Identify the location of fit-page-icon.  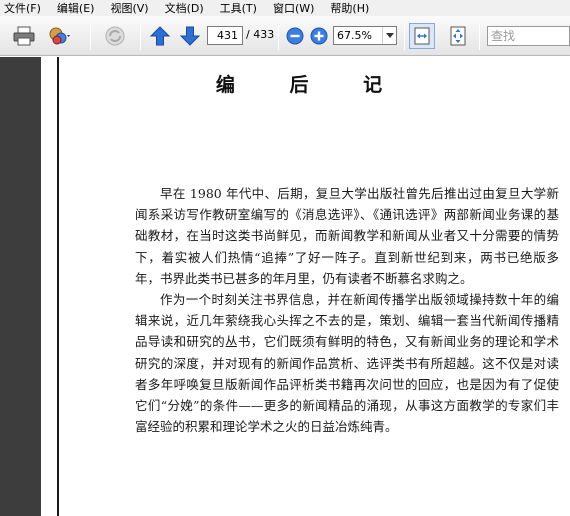
(458, 36).